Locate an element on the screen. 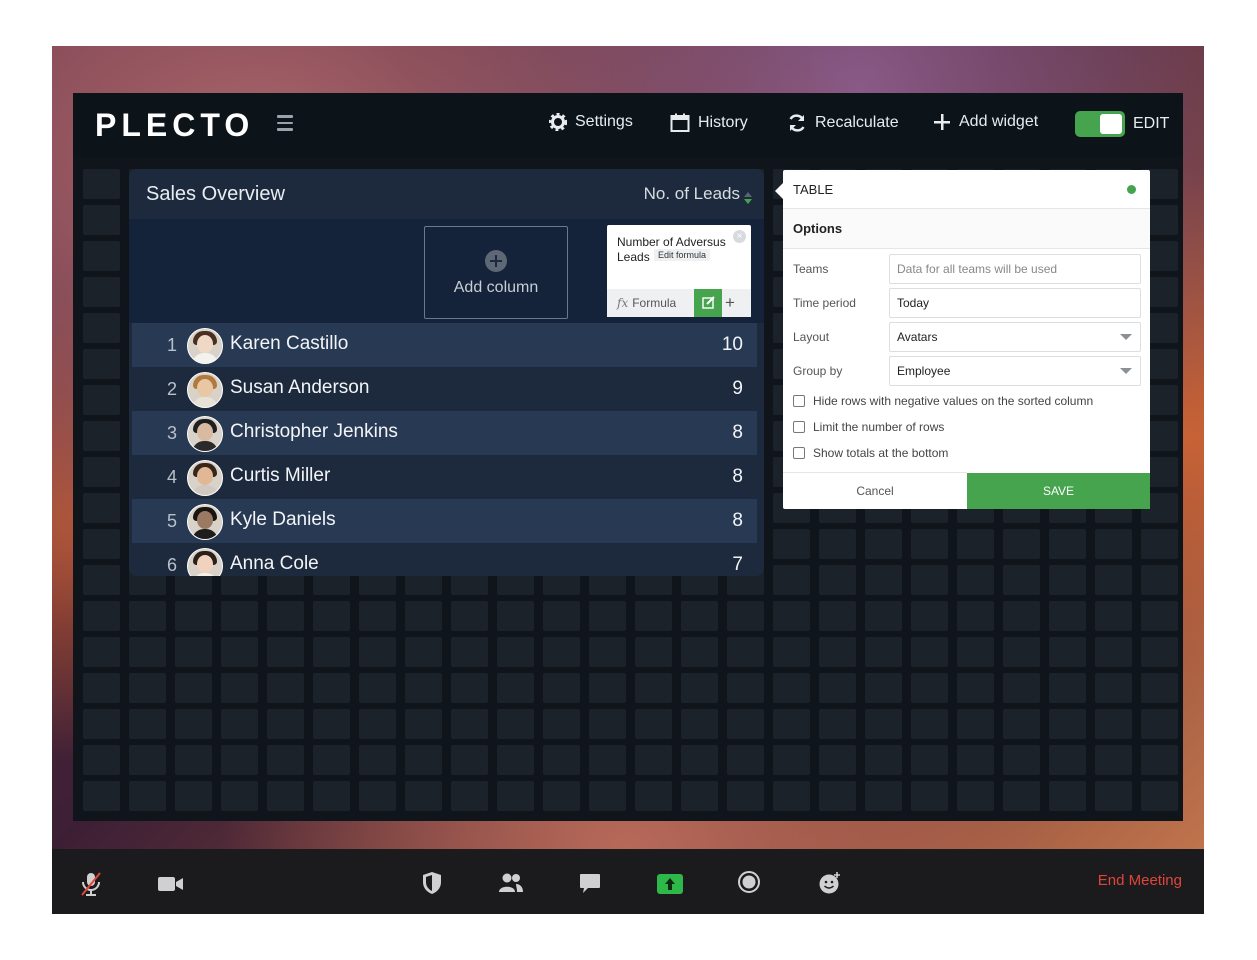 The height and width of the screenshot is (960, 1257). participants-icon is located at coordinates (511, 883).